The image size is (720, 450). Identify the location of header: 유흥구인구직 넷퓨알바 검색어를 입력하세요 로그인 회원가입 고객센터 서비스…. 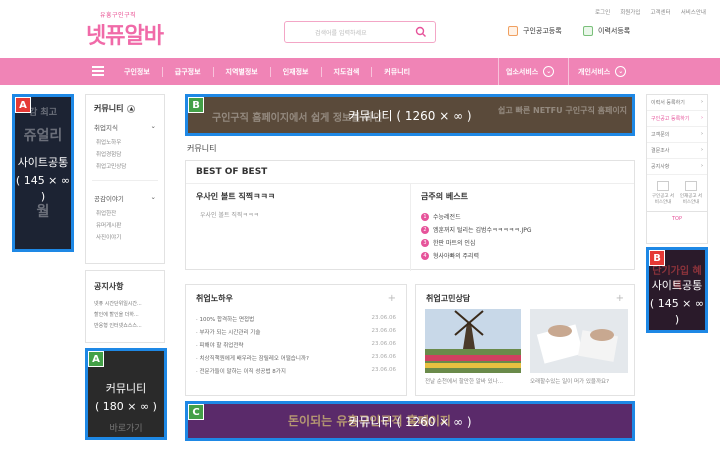
(360, 29).